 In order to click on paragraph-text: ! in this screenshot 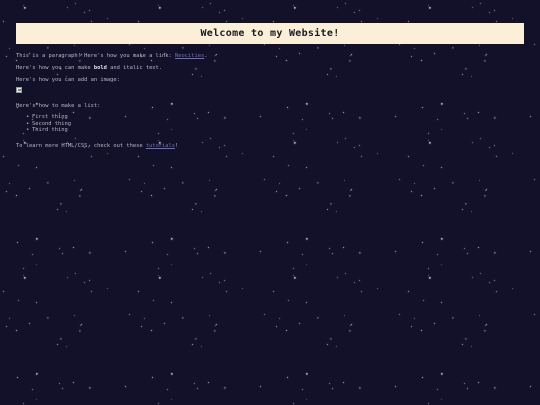, I will do `click(177, 145)`.